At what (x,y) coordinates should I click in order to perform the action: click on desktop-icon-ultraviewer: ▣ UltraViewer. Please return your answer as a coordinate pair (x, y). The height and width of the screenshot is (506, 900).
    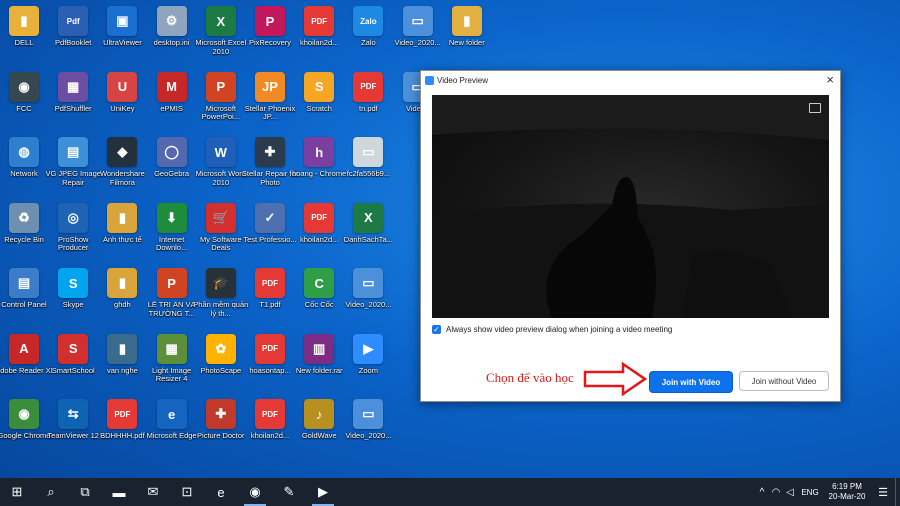
    Looking at the image, I should click on (122, 33).